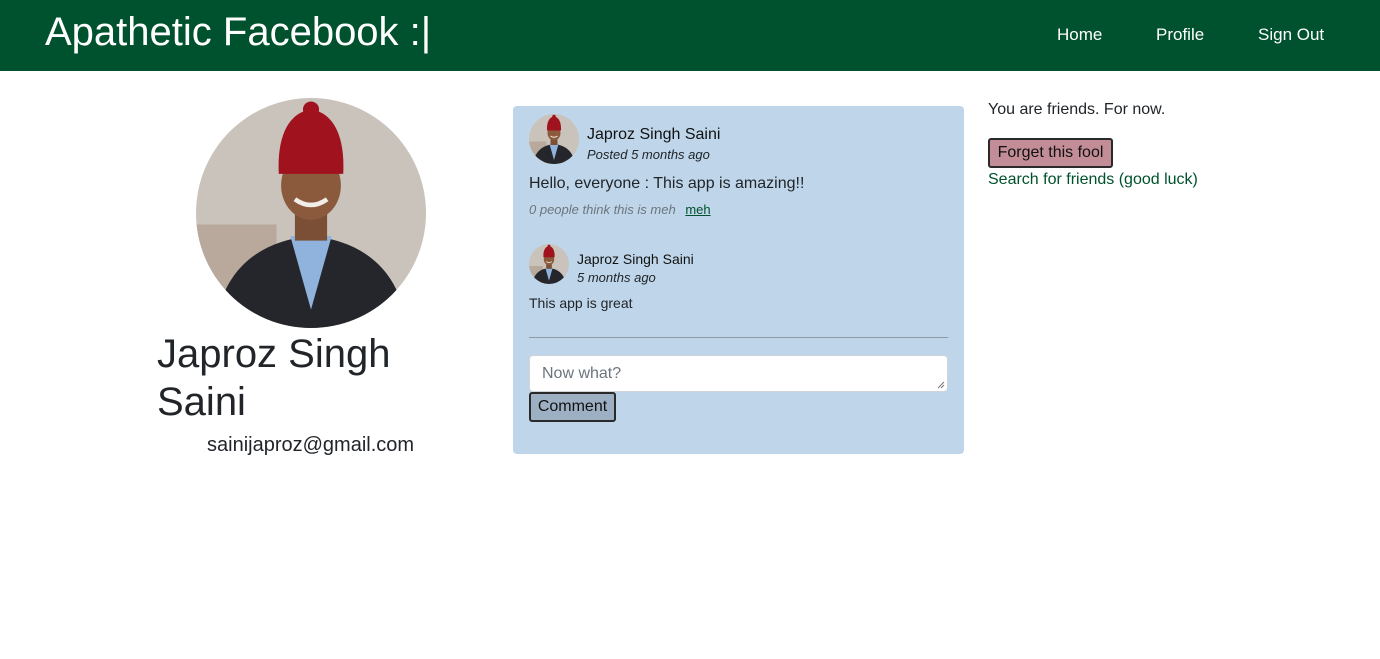 This screenshot has width=1380, height=659. I want to click on profile-email: sainijaproz@gmail.com, so click(311, 445).